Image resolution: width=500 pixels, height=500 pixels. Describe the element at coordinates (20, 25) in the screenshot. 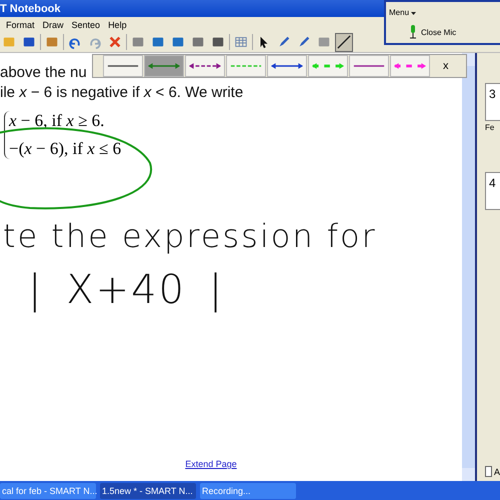

I see `menu-item: Format` at that location.